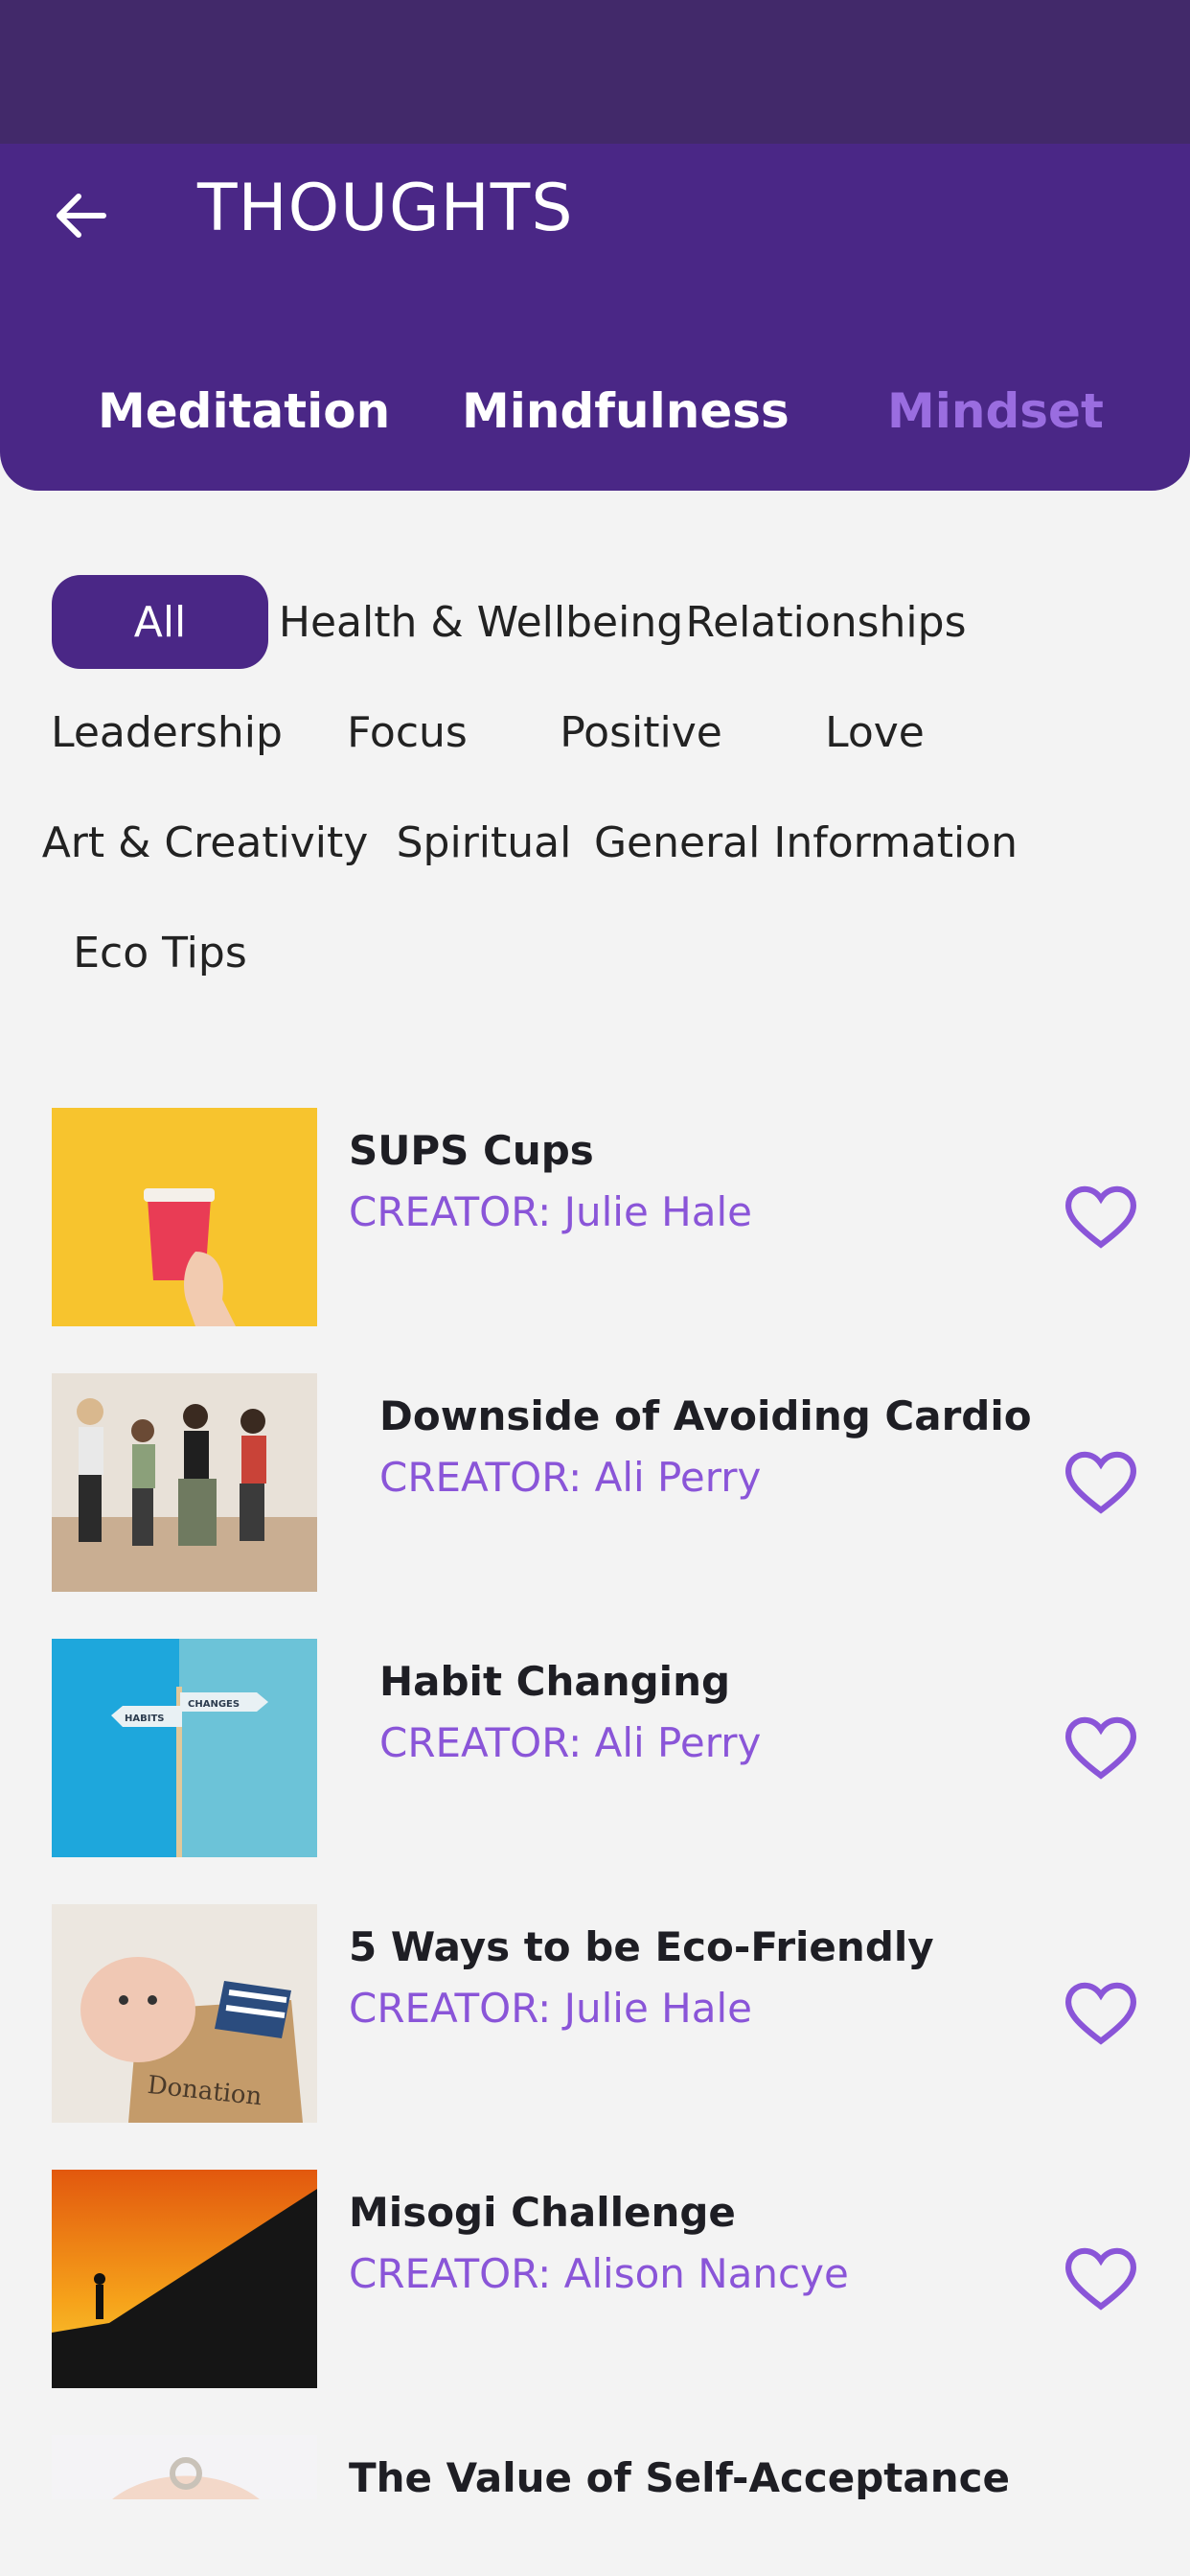 The image size is (1190, 2576). I want to click on status-bar, so click(595, 72).